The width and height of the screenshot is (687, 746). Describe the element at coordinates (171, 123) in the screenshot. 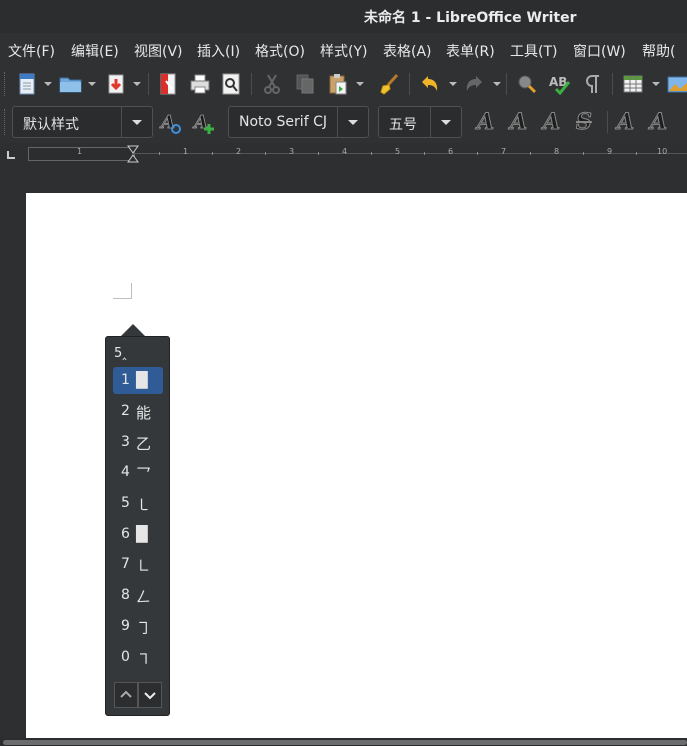

I see `update-style-button: A` at that location.